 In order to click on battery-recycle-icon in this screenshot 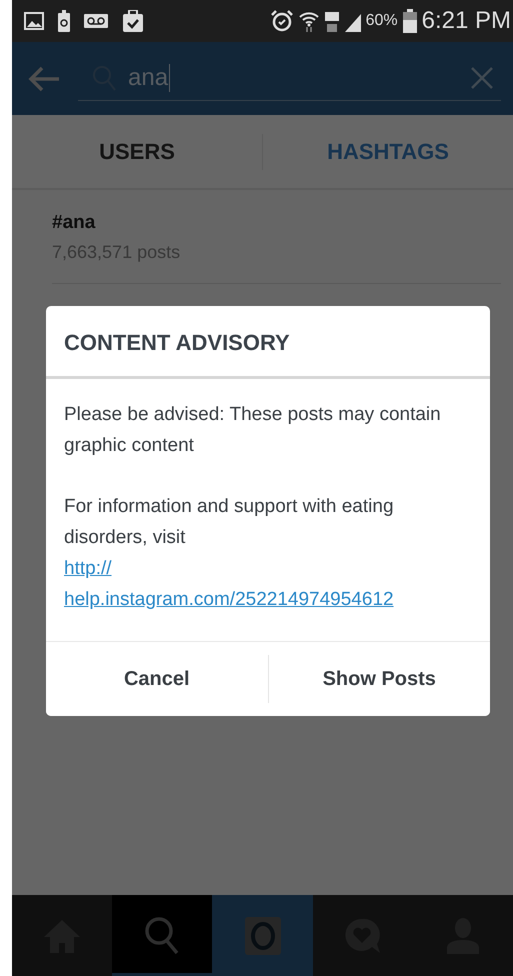, I will do `click(64, 21)`.